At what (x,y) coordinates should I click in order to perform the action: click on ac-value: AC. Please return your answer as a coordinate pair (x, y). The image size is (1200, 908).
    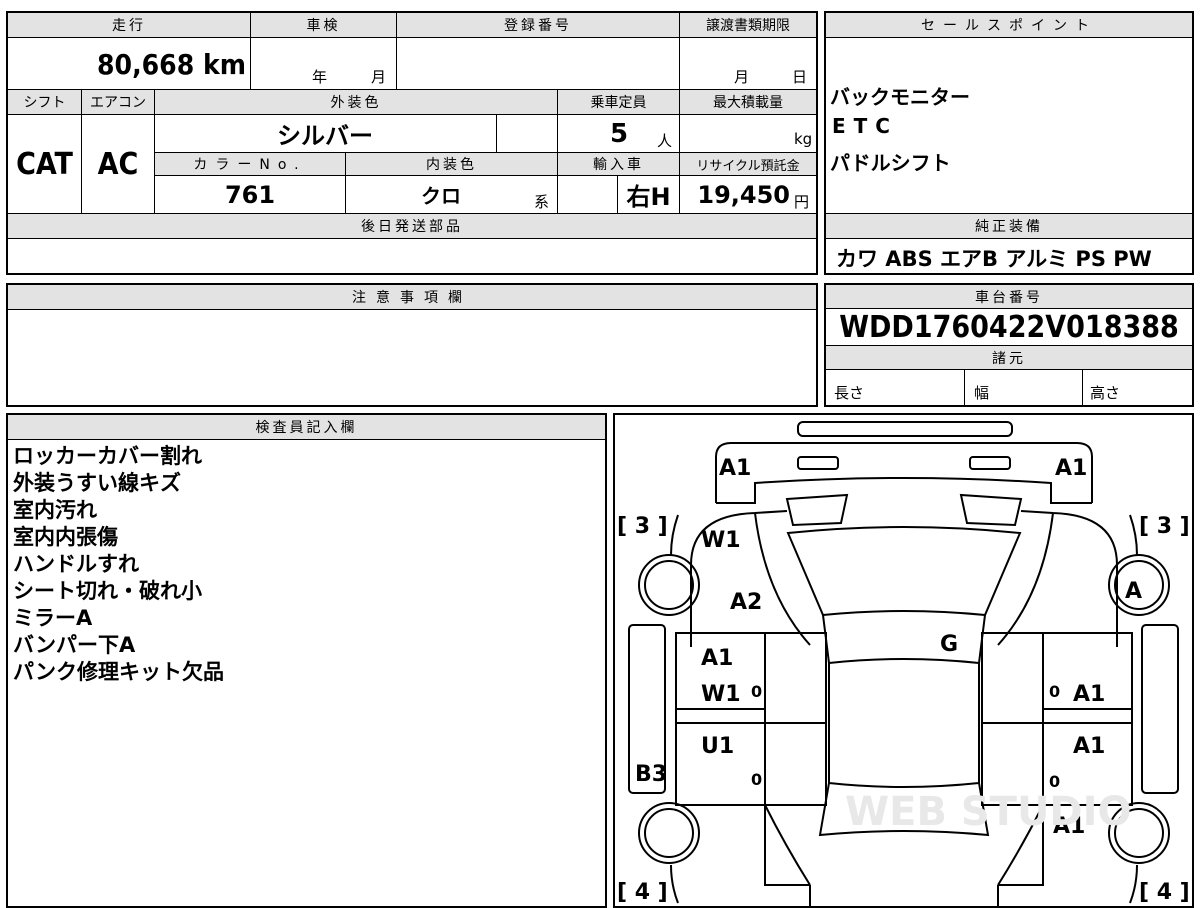
    Looking at the image, I should click on (118, 164).